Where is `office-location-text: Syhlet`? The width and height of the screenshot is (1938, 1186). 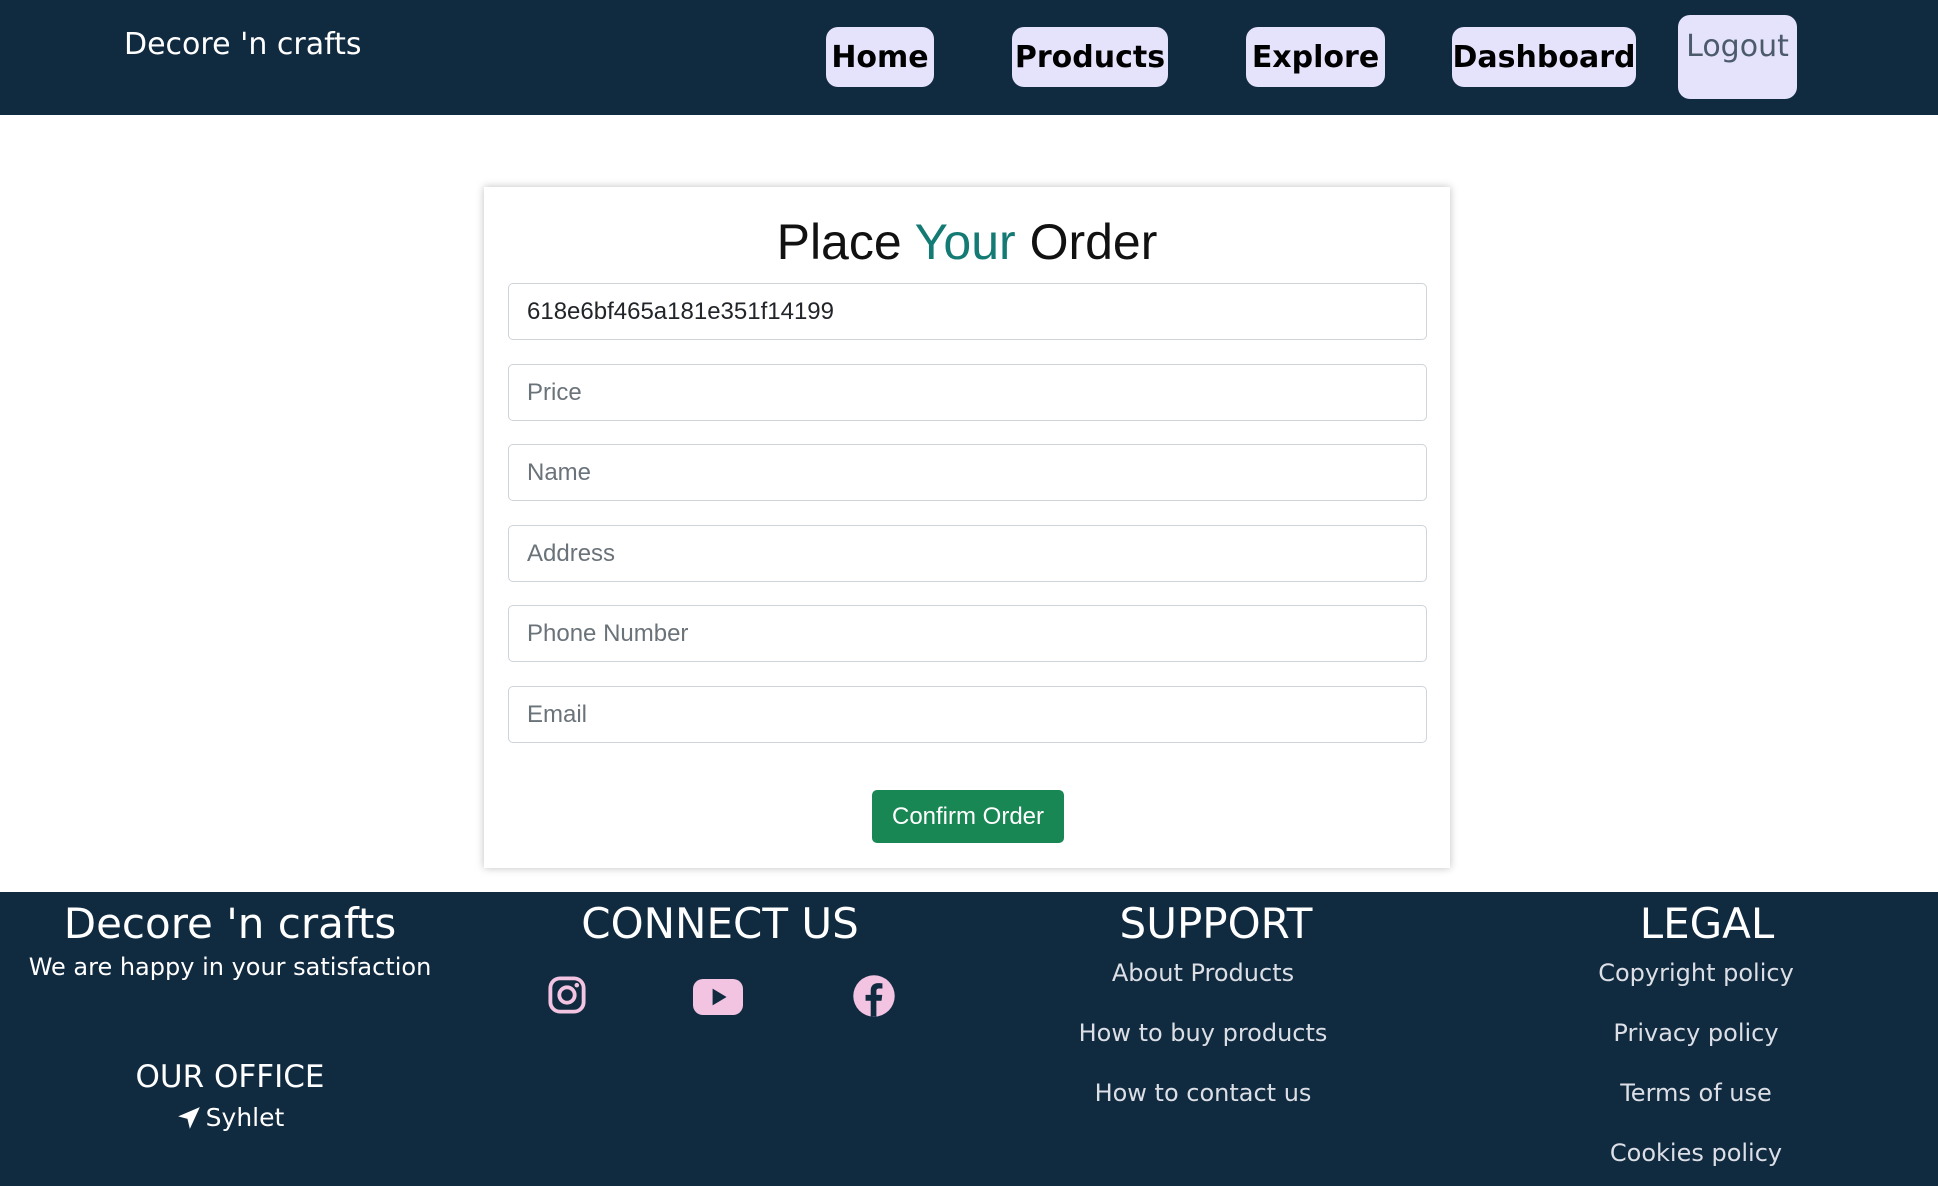
office-location-text: Syhlet is located at coordinates (245, 1117).